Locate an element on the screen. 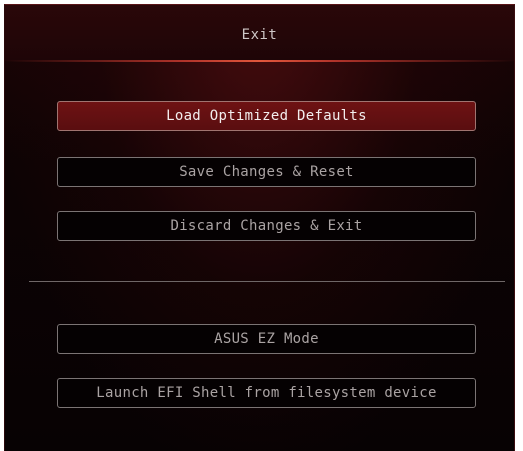 The image size is (523, 451). section-divider is located at coordinates (267, 281).